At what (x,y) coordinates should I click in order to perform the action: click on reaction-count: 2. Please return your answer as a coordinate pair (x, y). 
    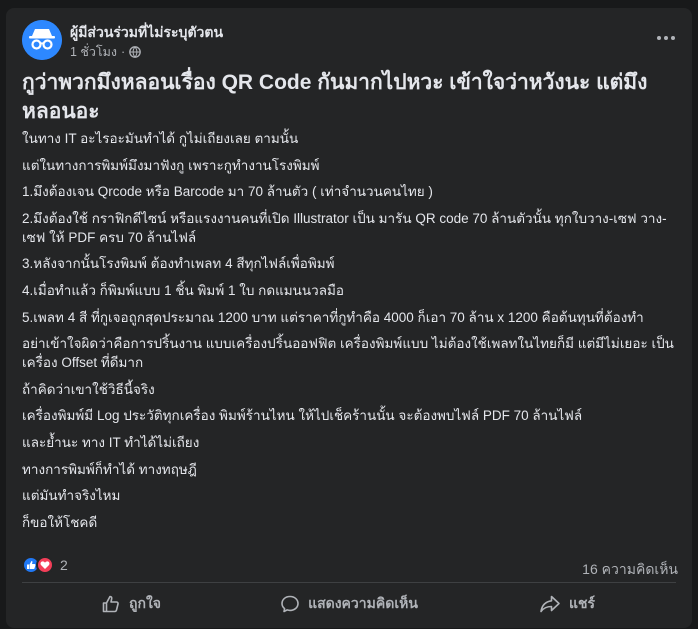
    Looking at the image, I should click on (64, 565).